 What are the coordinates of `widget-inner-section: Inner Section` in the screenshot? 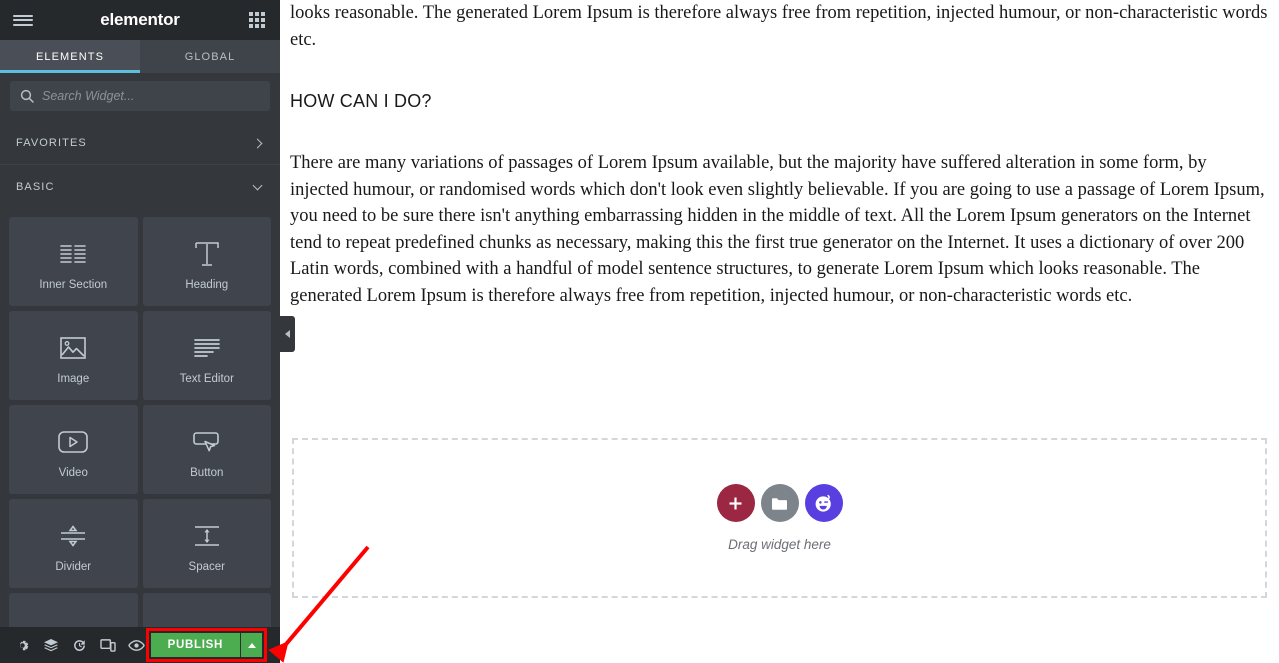 It's located at (73, 261).